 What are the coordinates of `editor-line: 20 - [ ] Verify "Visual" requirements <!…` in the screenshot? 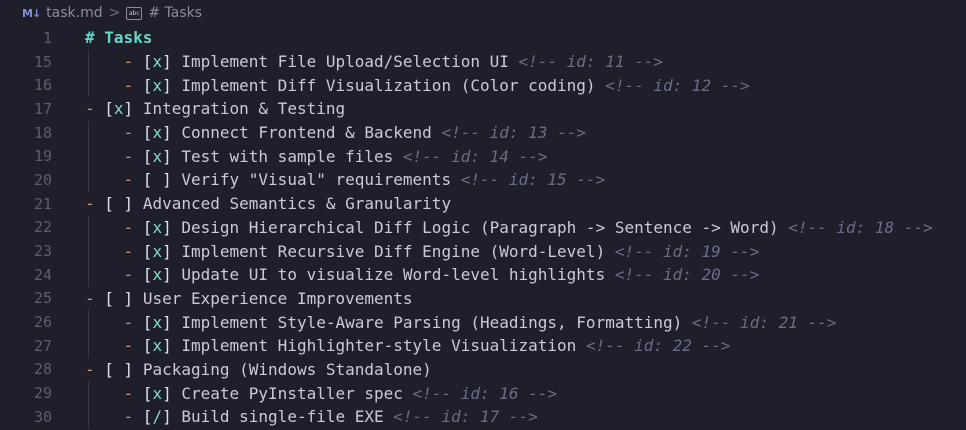 It's located at (483, 180).